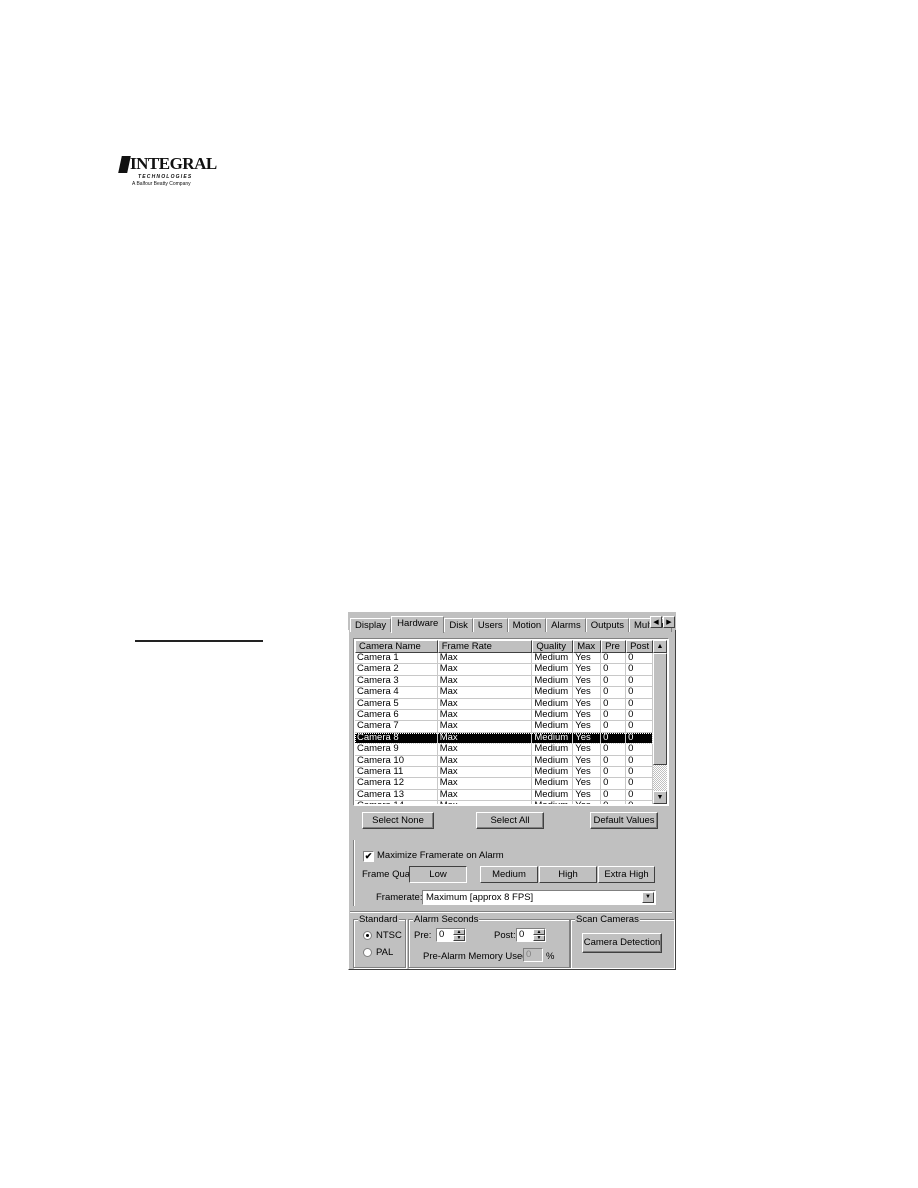 This screenshot has height=1188, width=918. I want to click on table-row: Camera 14MaxMediumYes00, so click(504, 802).